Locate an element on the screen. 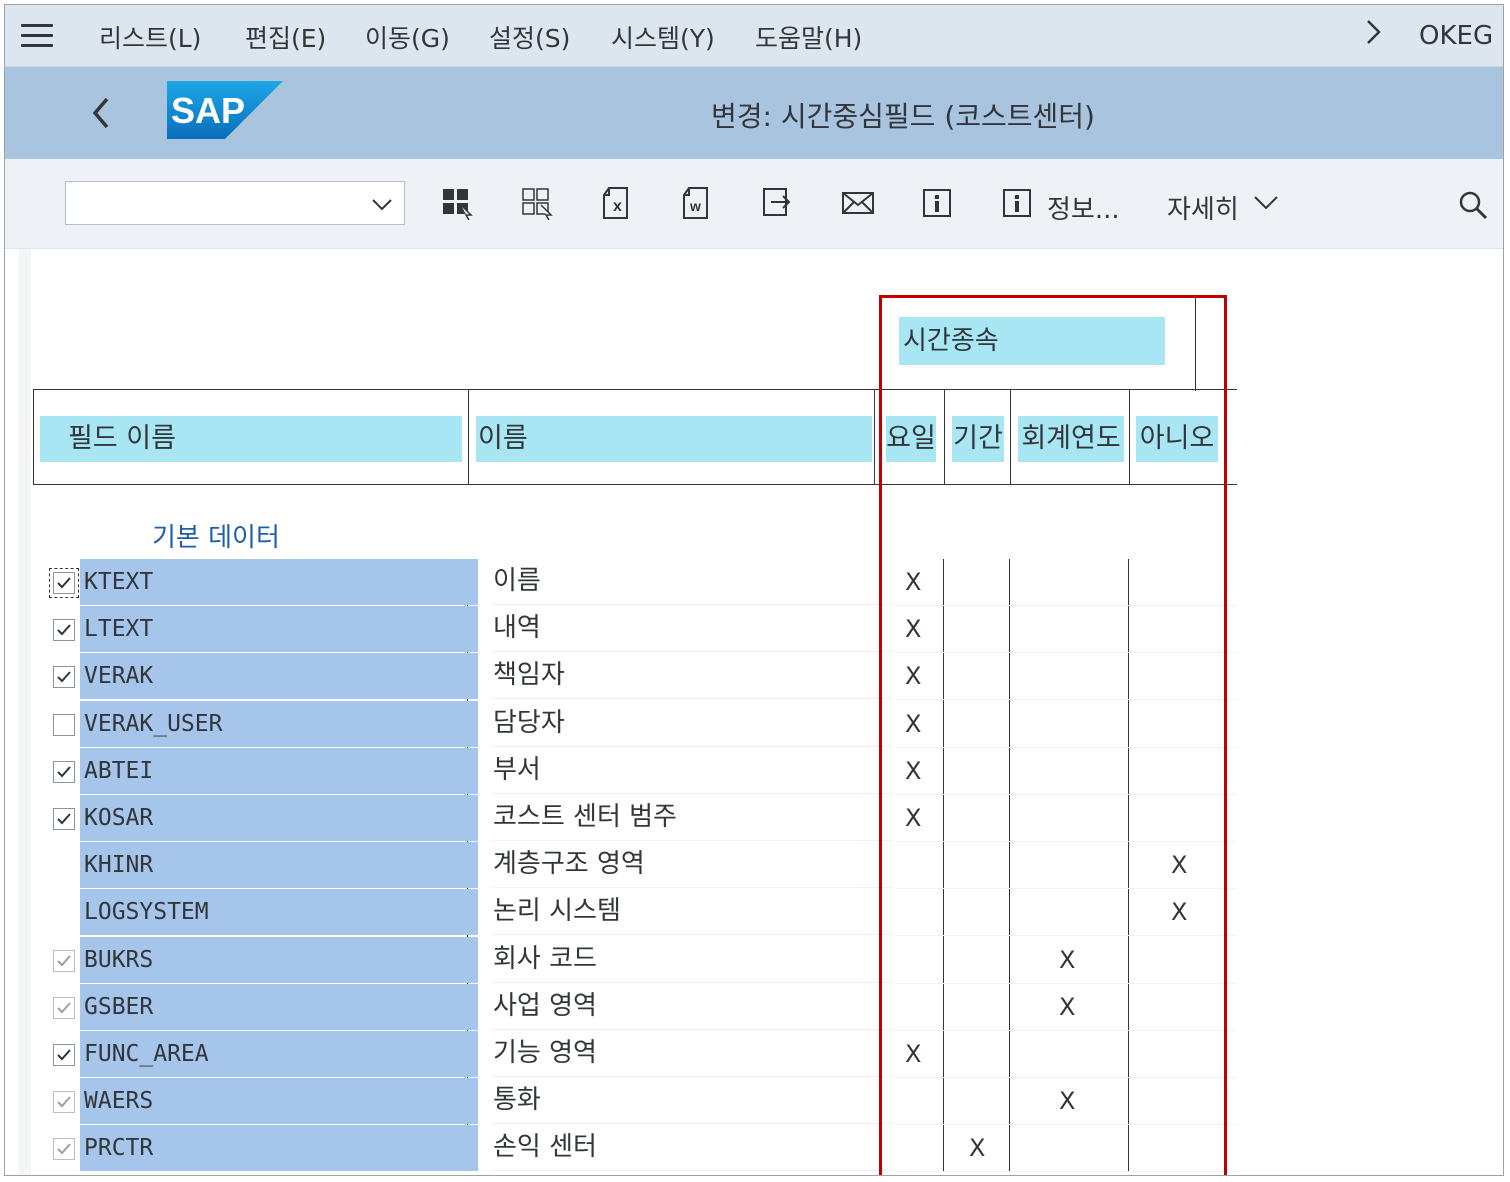 The height and width of the screenshot is (1182, 1510). deselect-all-icon is located at coordinates (538, 203).